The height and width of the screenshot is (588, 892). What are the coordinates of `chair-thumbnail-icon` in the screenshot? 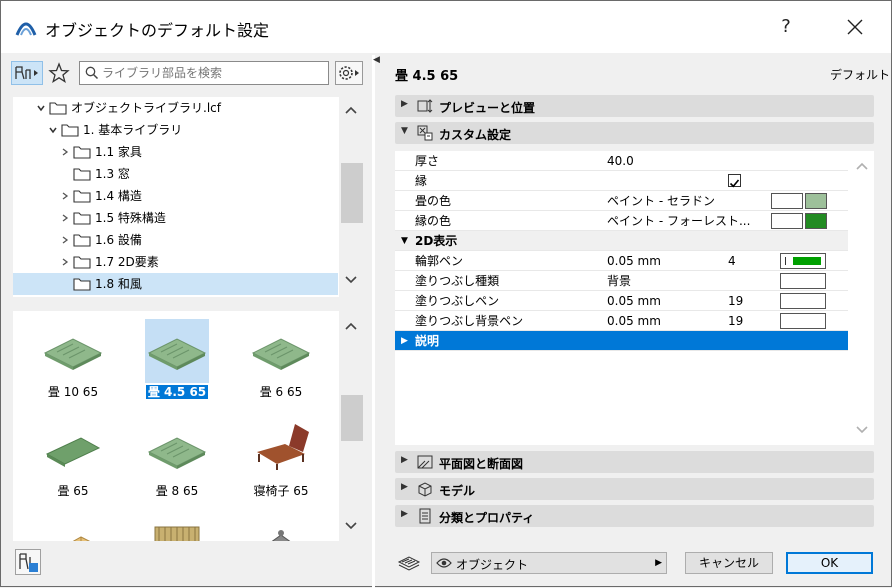 It's located at (283, 447).